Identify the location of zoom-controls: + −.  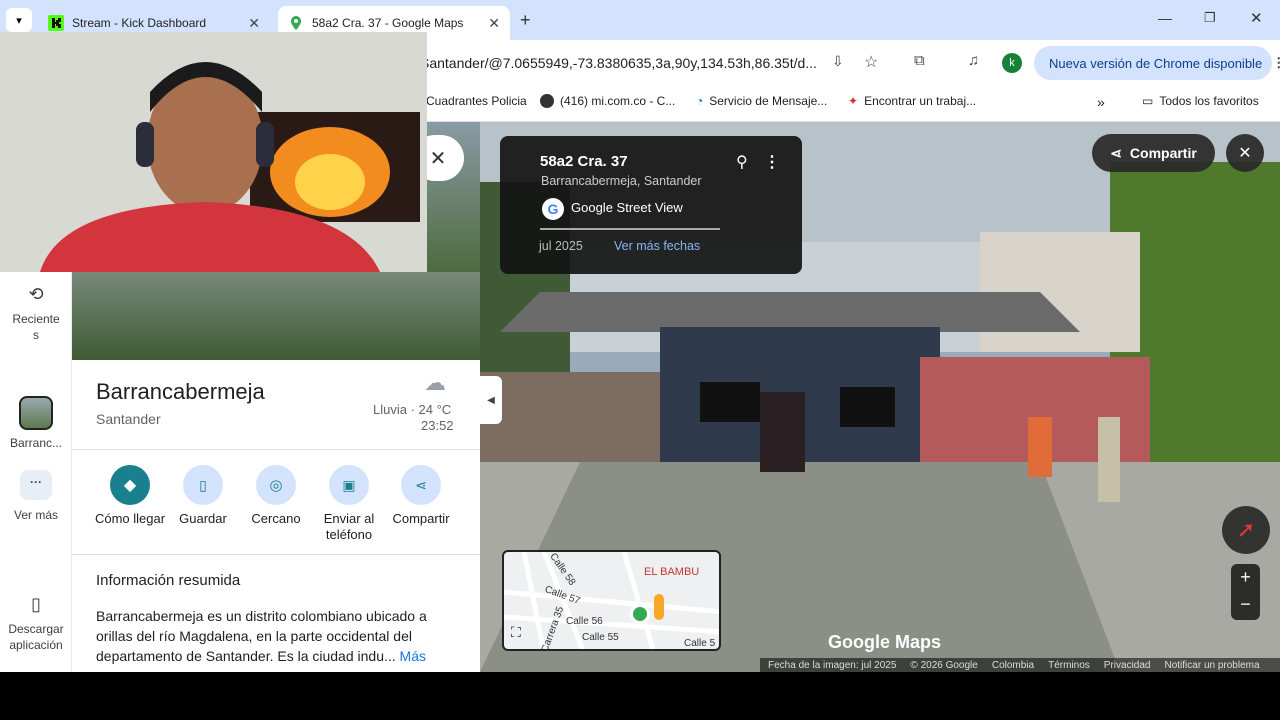
(1245, 592).